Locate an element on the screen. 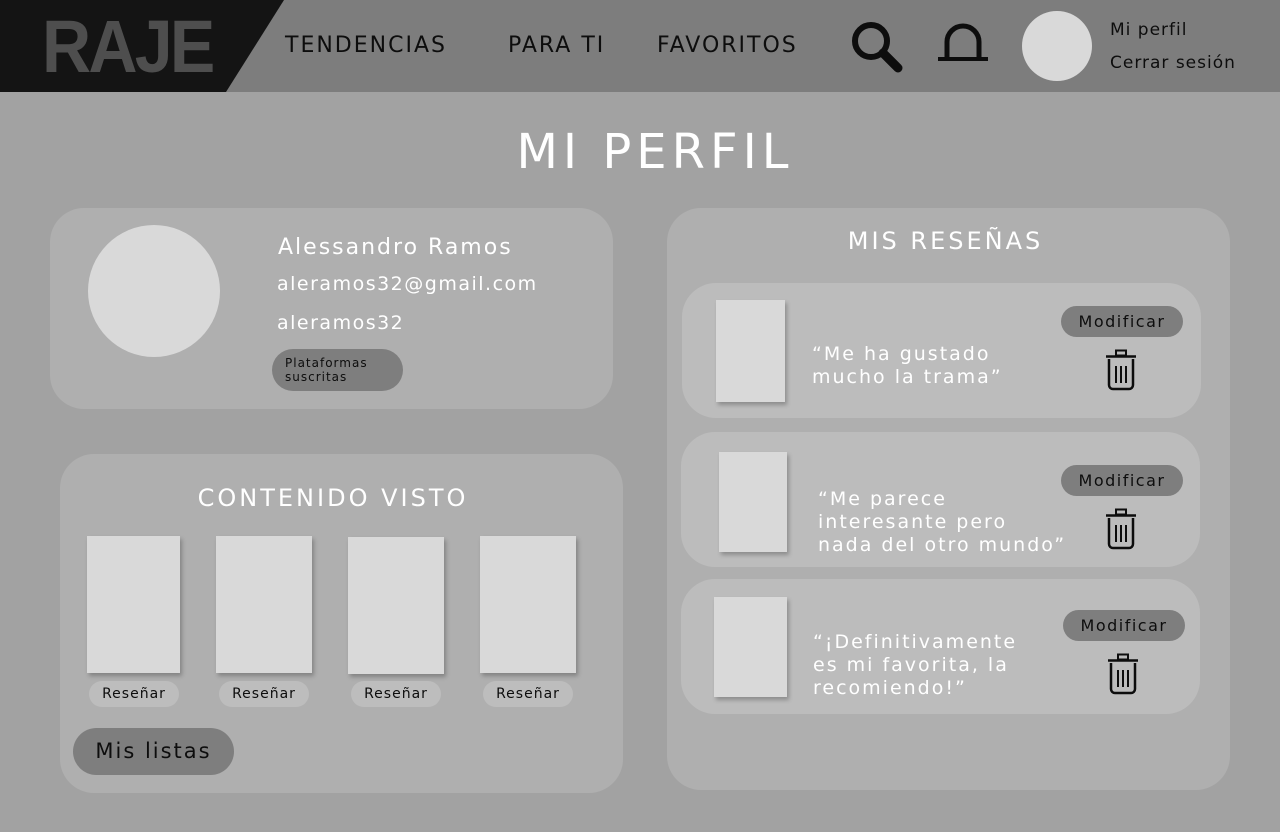 The height and width of the screenshot is (832, 1280). profile-email: aleramos32@gmail.com is located at coordinates (407, 284).